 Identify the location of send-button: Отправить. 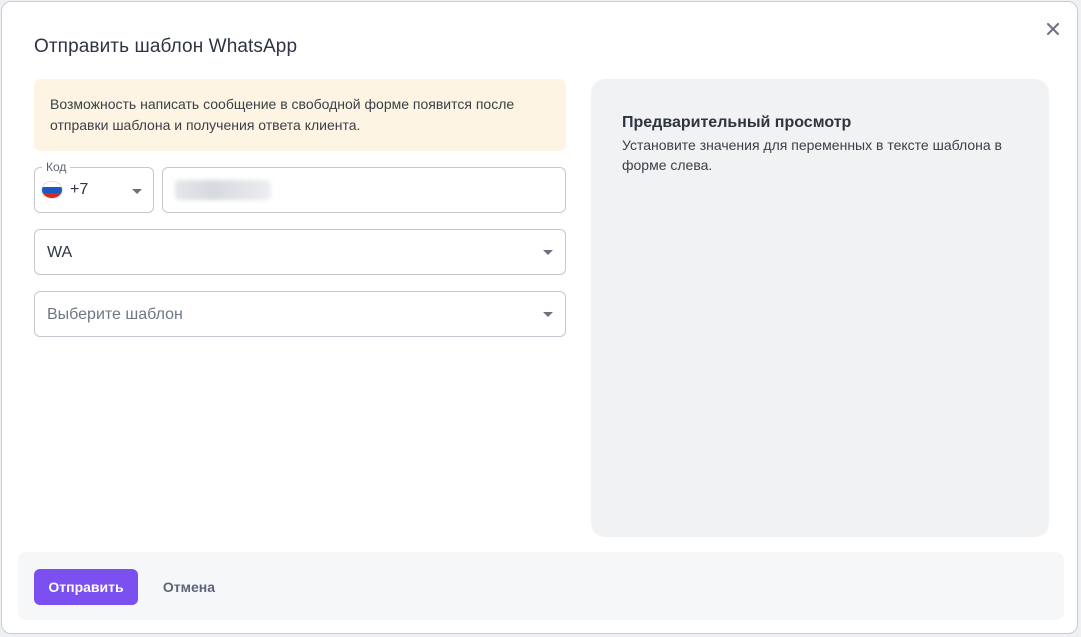
(86, 587).